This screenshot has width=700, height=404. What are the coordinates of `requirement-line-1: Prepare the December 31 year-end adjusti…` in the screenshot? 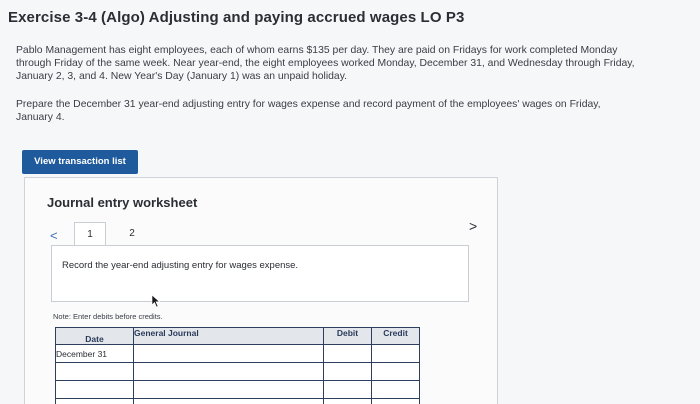 It's located at (308, 104).